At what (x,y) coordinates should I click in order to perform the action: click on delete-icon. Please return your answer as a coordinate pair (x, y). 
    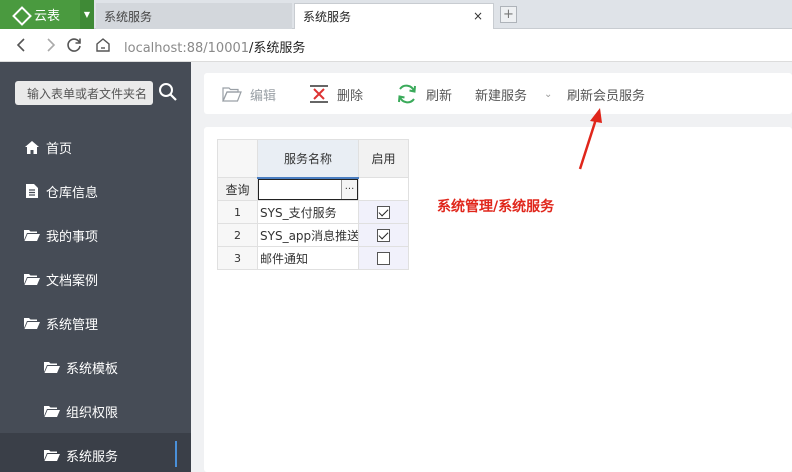
    Looking at the image, I should click on (319, 94).